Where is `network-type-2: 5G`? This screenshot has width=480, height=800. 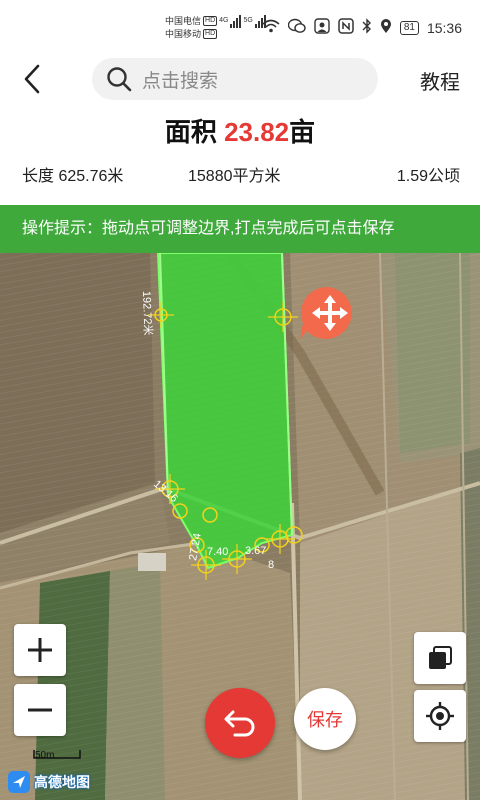 network-type-2: 5G is located at coordinates (248, 20).